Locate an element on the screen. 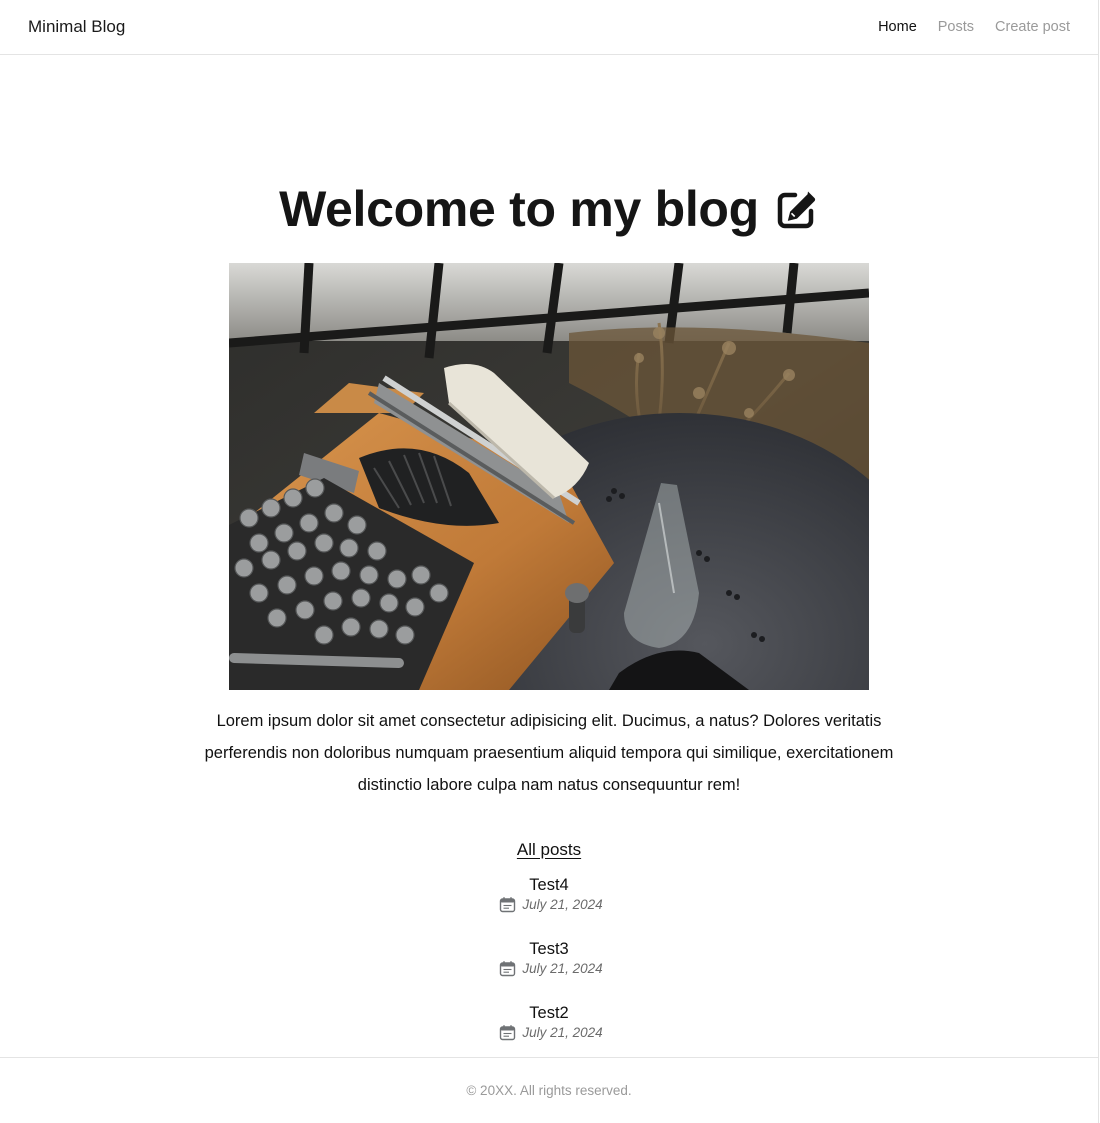  site-header: Minimal Blog Home Posts Create post is located at coordinates (549, 27).